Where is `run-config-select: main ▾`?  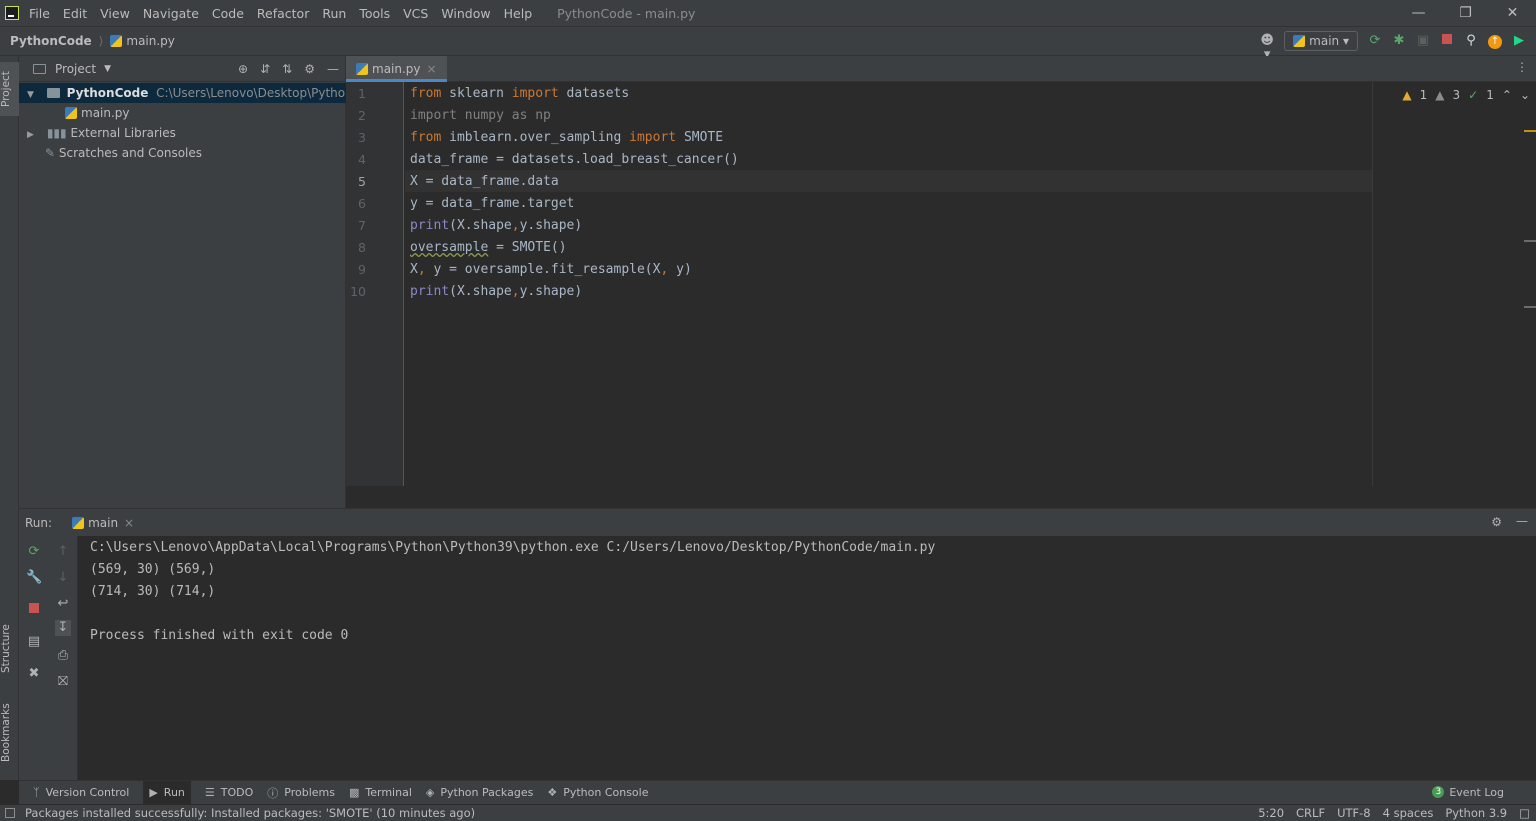
run-config-select: main ▾ is located at coordinates (1321, 41).